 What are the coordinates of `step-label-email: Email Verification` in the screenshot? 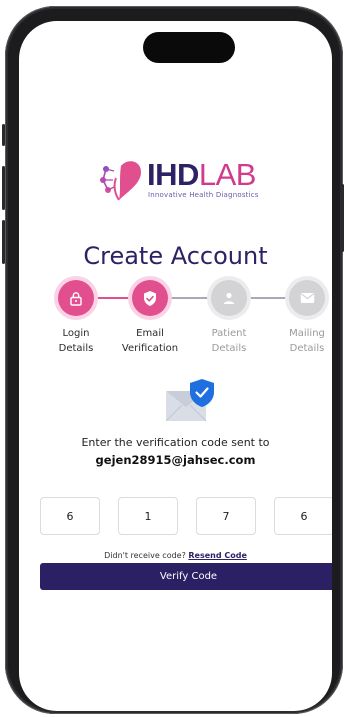 It's located at (150, 341).